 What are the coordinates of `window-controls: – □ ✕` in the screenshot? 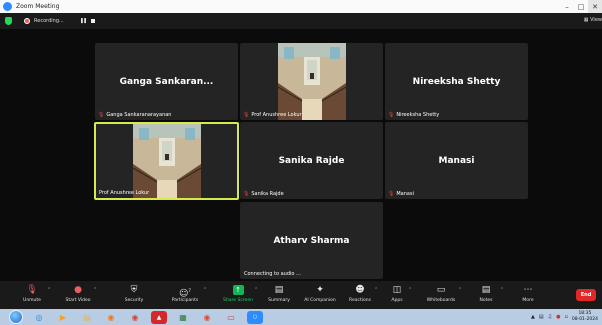 It's located at (581, 6).